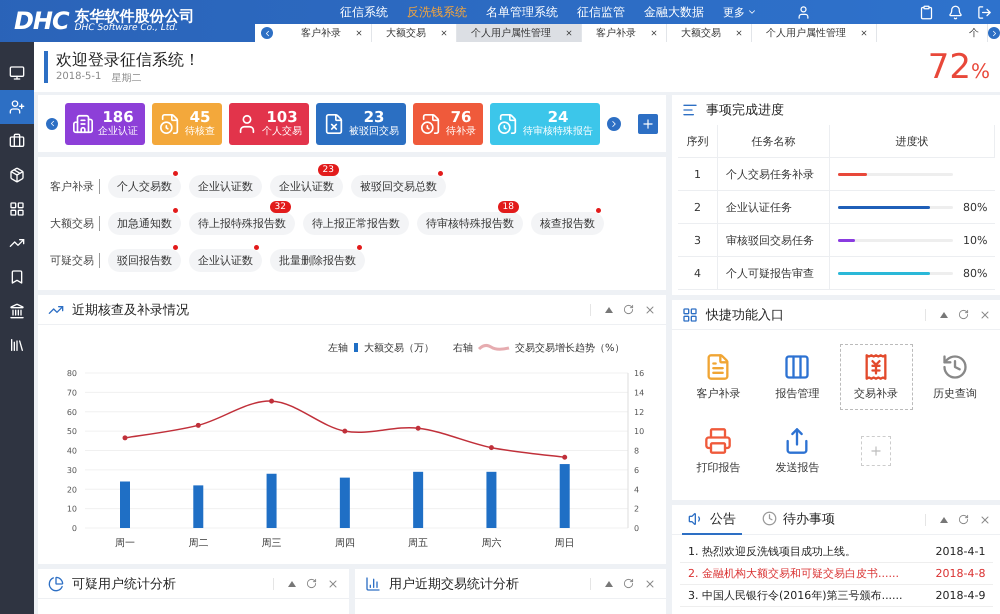  I want to click on chart-point, so click(198, 425).